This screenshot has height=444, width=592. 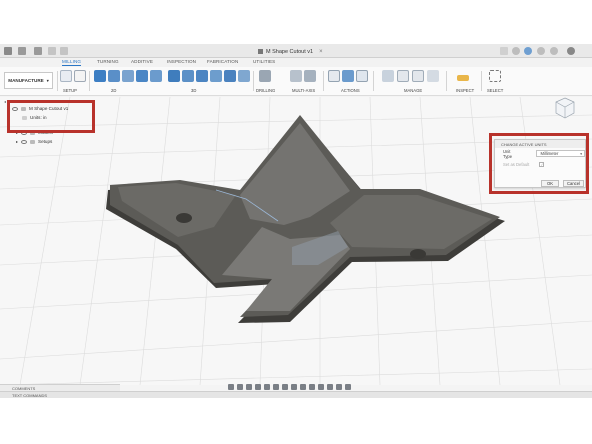 I want to click on select-group-label: SELECT, so click(x=495, y=90).